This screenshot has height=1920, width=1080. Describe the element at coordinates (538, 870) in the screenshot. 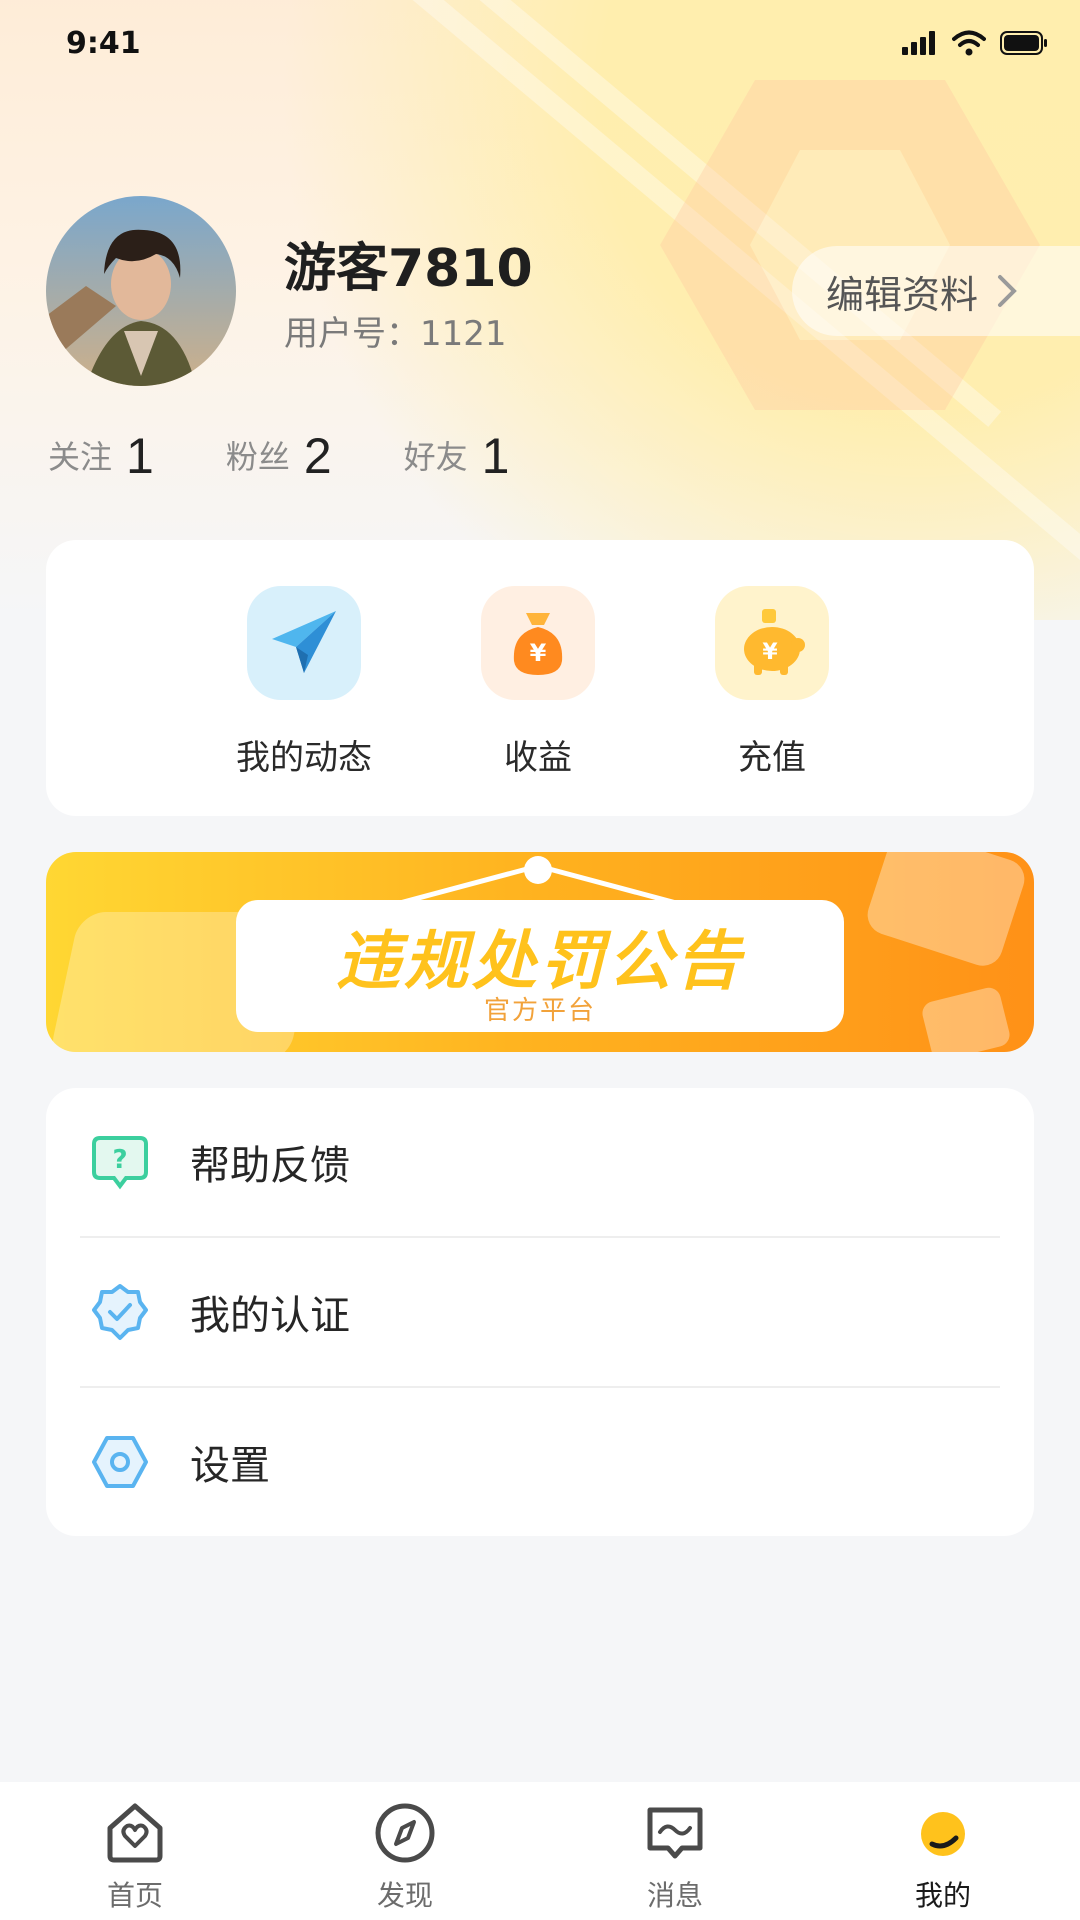

I see `banner-pin` at that location.